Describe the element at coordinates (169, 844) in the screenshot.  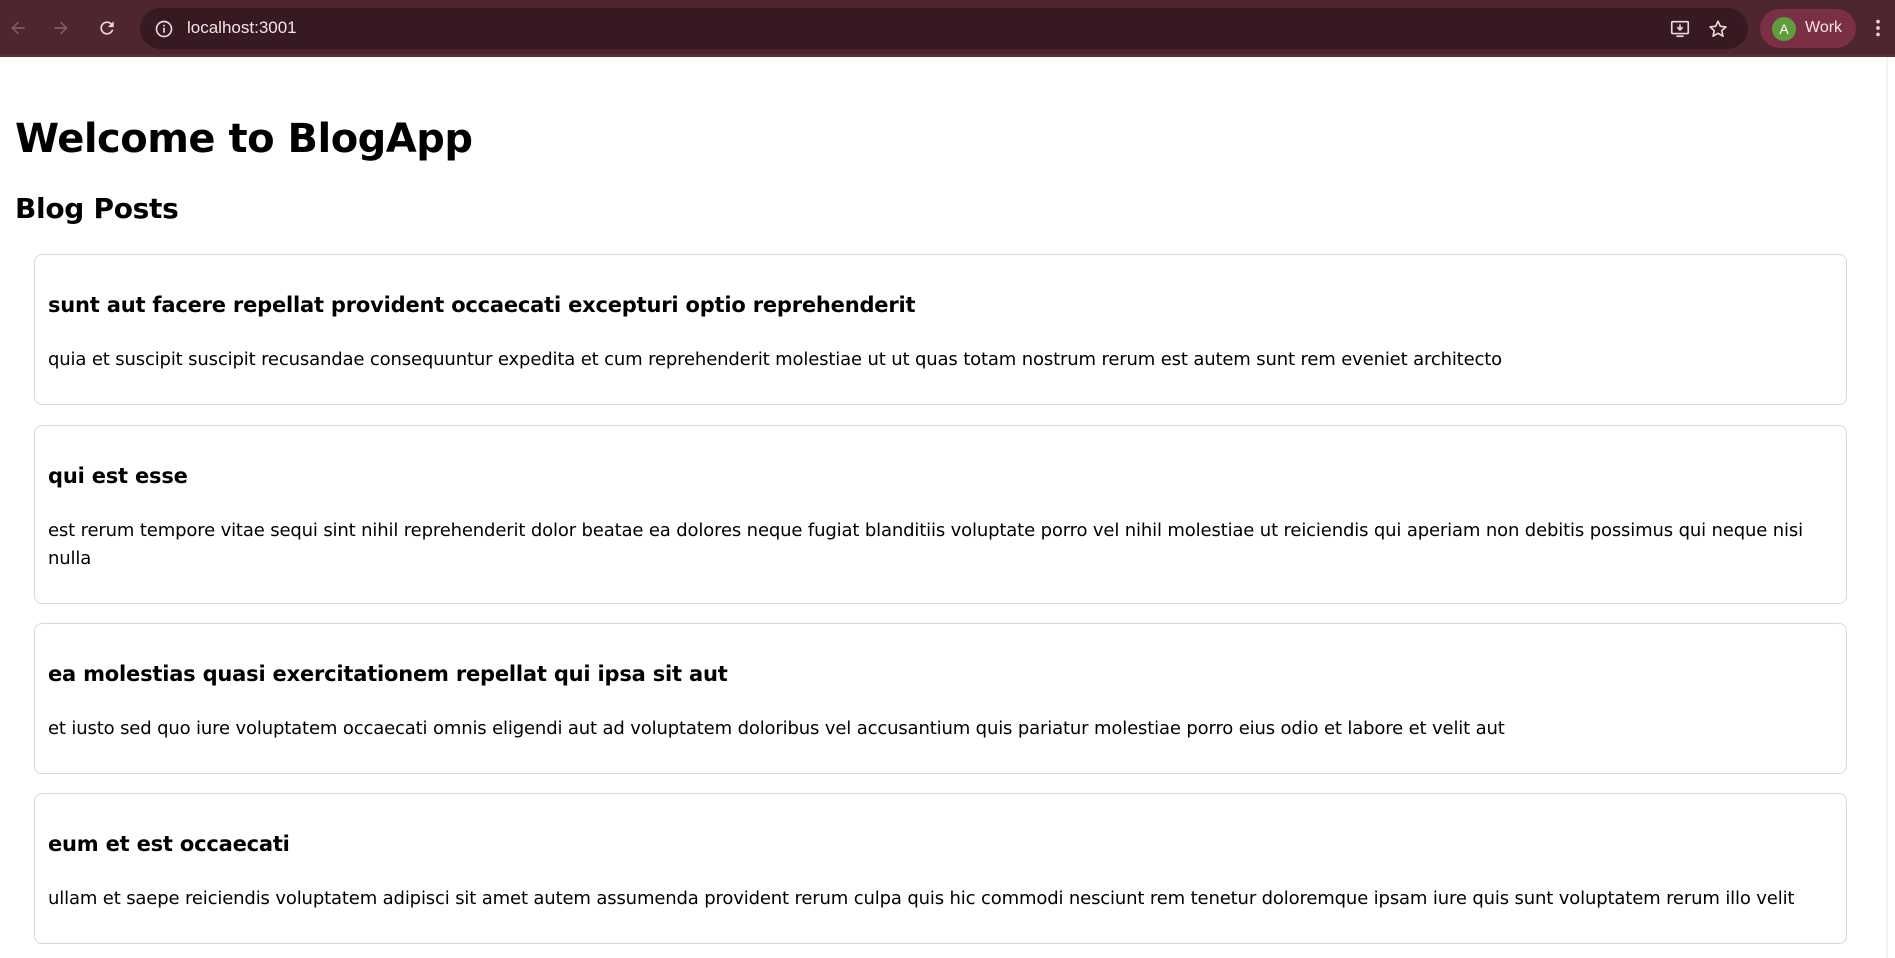
I see `post-title: eum et est occaecati` at that location.